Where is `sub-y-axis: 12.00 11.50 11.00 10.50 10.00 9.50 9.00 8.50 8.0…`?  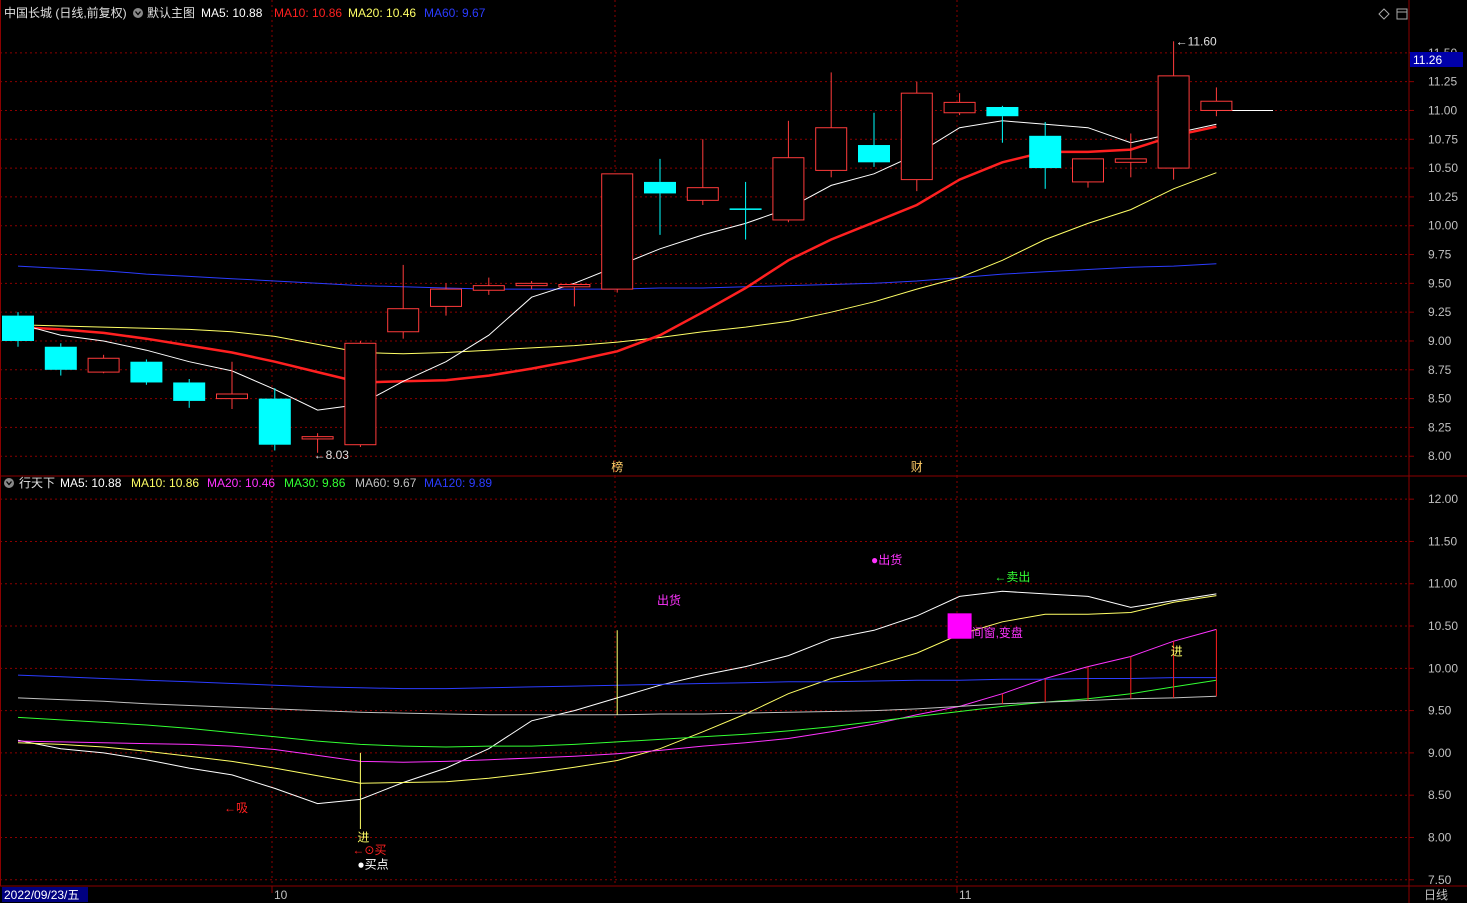
sub-y-axis: 12.00 11.50 11.00 10.50 10.00 9.50 9.00 8.50 8.0… is located at coordinates (1433, 689).